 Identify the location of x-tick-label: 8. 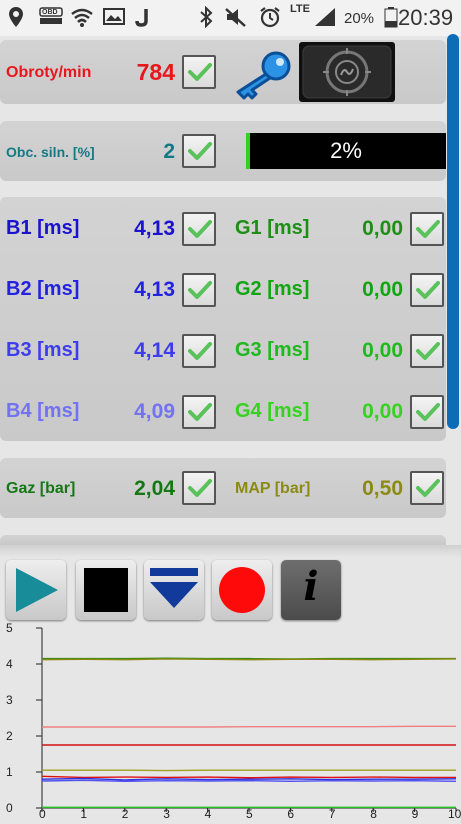
(373, 813).